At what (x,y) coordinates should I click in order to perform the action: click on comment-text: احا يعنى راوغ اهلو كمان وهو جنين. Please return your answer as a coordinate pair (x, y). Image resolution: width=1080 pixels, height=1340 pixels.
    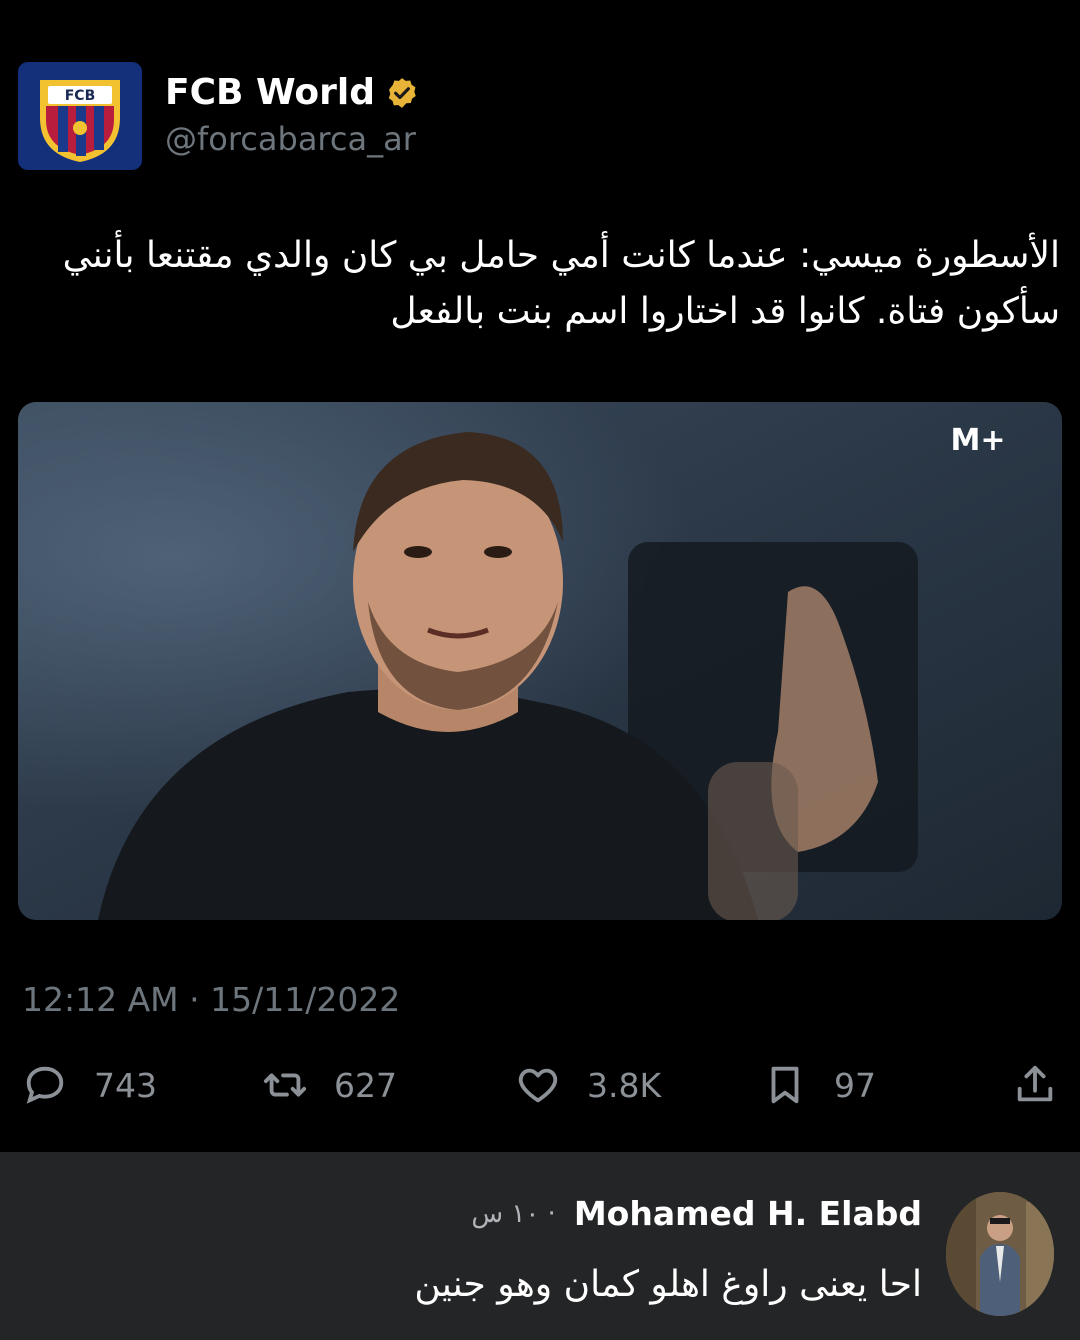
    Looking at the image, I should click on (668, 1284).